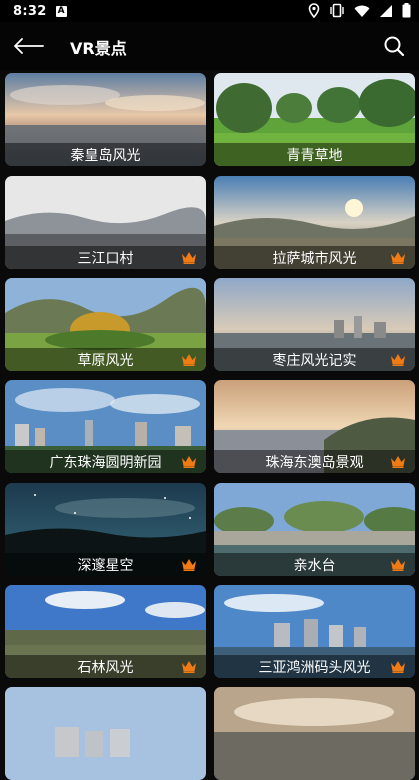 The width and height of the screenshot is (419, 780). I want to click on spot-label: 广东珠海圆明新园, so click(105, 461).